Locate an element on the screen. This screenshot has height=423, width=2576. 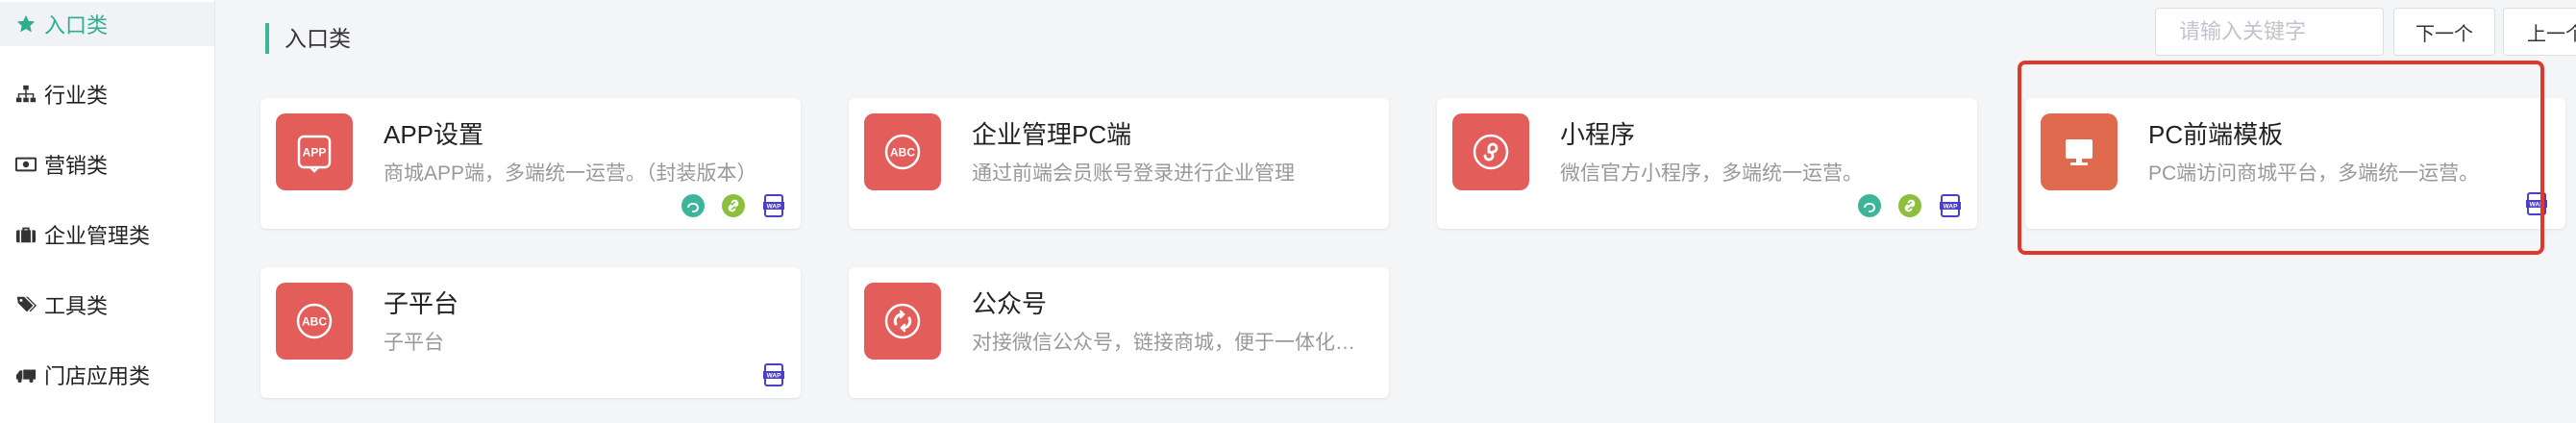
sidebar-item-label: 行业类 is located at coordinates (76, 96).